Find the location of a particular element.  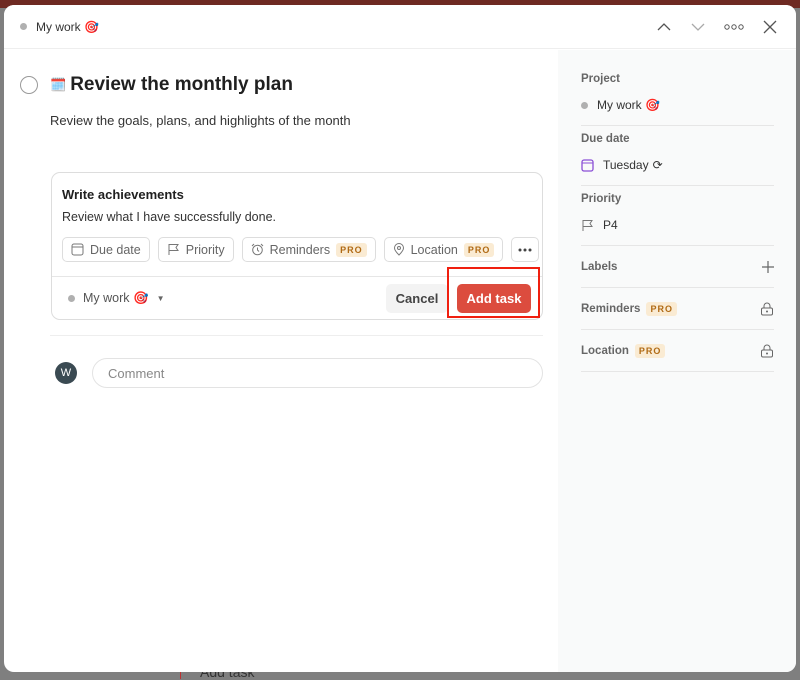

project-selector: My work 🎯 ▼ is located at coordinates (116, 298).